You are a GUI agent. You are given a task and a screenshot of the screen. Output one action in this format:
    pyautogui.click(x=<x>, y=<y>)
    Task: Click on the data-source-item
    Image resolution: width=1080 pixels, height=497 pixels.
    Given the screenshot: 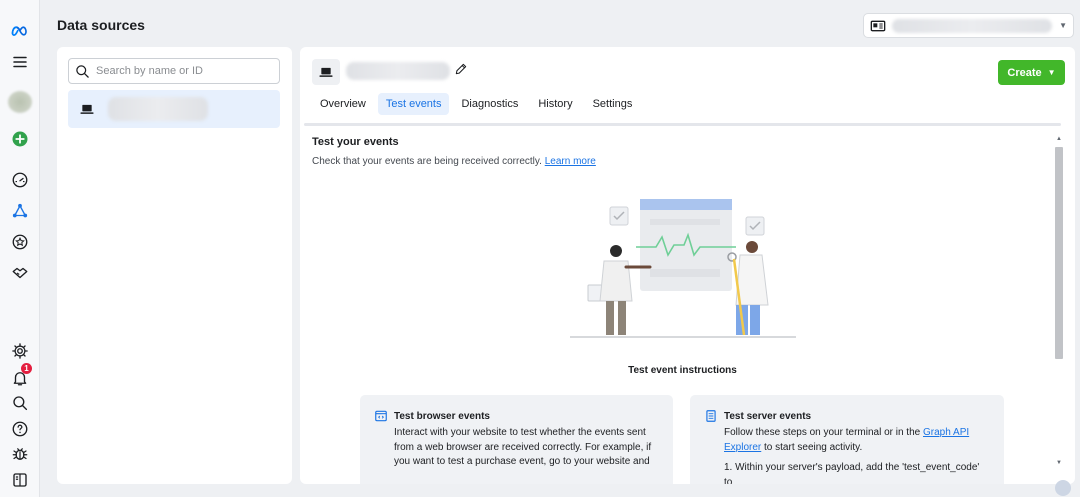 What is the action you would take?
    pyautogui.click(x=174, y=109)
    